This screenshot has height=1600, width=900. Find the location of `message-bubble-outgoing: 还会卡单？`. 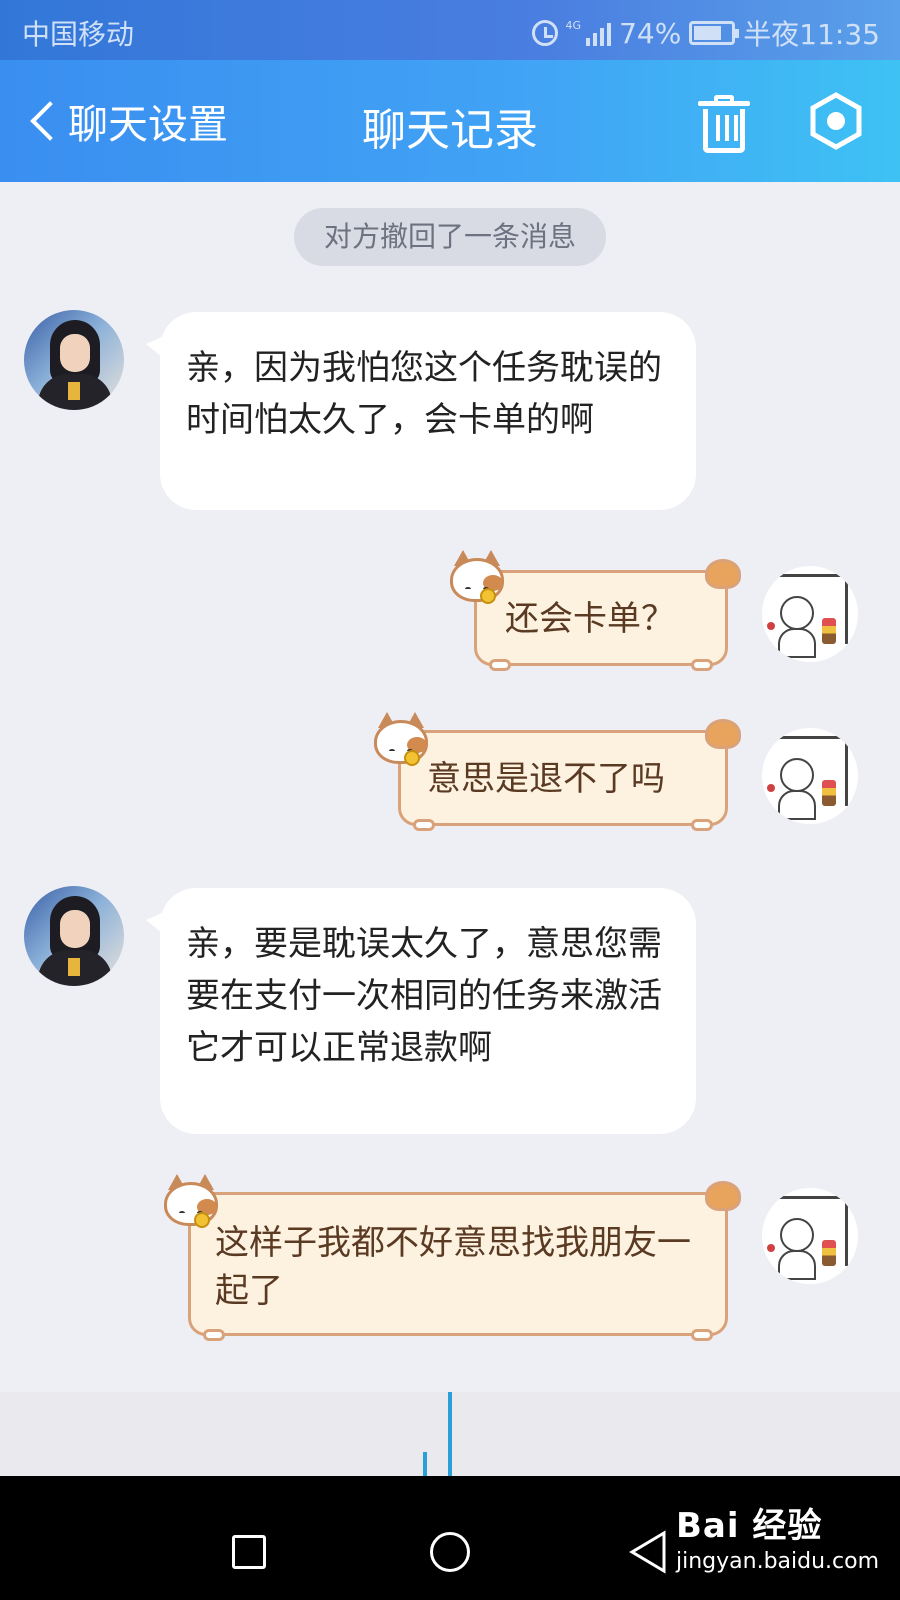

message-bubble-outgoing: 还会卡单？ is located at coordinates (607, 615).